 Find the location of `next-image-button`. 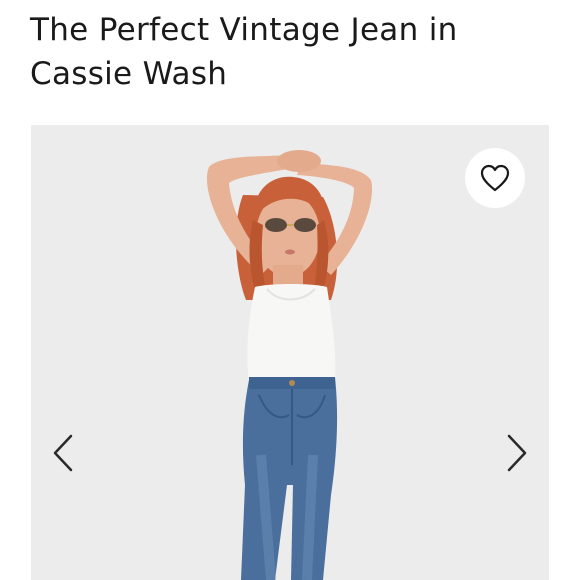

next-image-button is located at coordinates (517, 453).